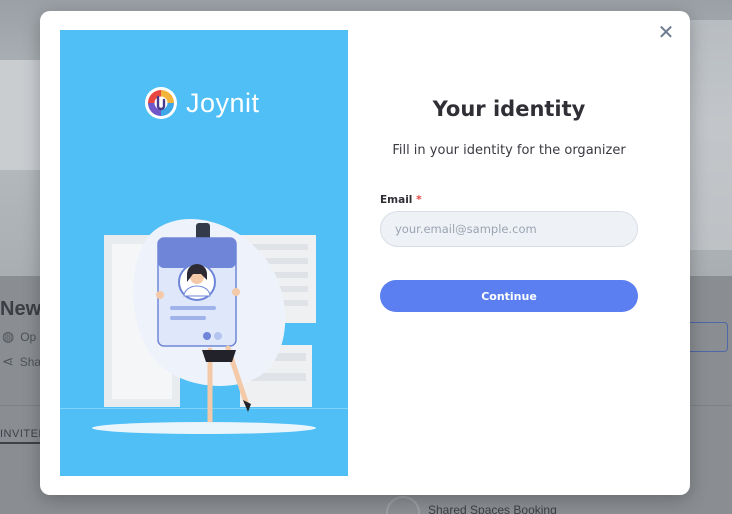 This screenshot has height=514, width=732. Describe the element at coordinates (509, 109) in the screenshot. I see `page-title: Your identity` at that location.